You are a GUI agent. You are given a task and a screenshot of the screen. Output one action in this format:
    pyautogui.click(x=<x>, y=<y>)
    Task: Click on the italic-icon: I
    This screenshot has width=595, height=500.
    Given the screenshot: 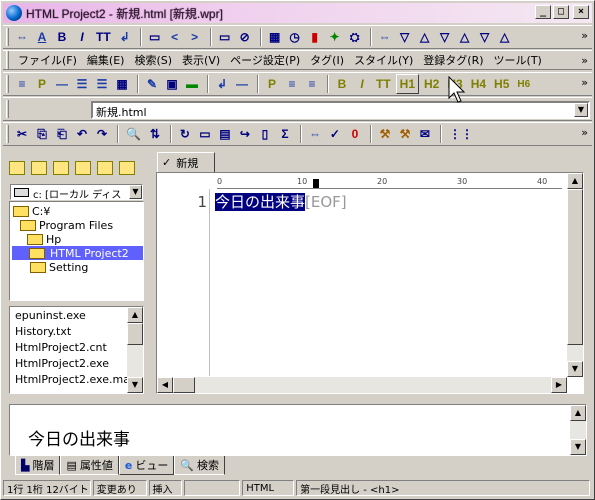 What is the action you would take?
    pyautogui.click(x=82, y=37)
    